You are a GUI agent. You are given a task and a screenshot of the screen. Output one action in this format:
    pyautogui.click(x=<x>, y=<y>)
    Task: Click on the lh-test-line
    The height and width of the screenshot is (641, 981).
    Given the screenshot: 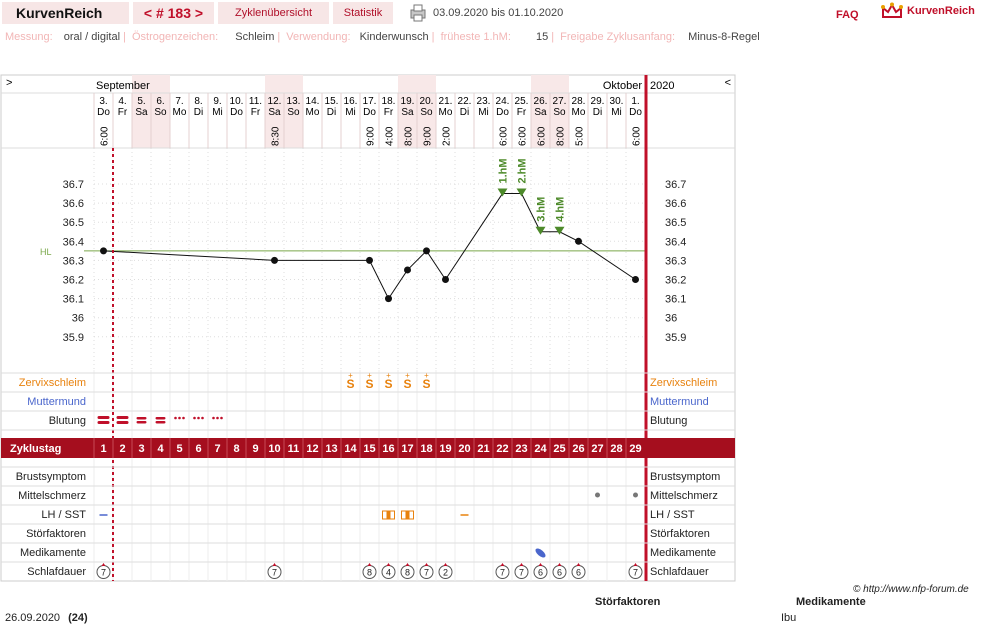 What is the action you would take?
    pyautogui.click(x=388, y=515)
    